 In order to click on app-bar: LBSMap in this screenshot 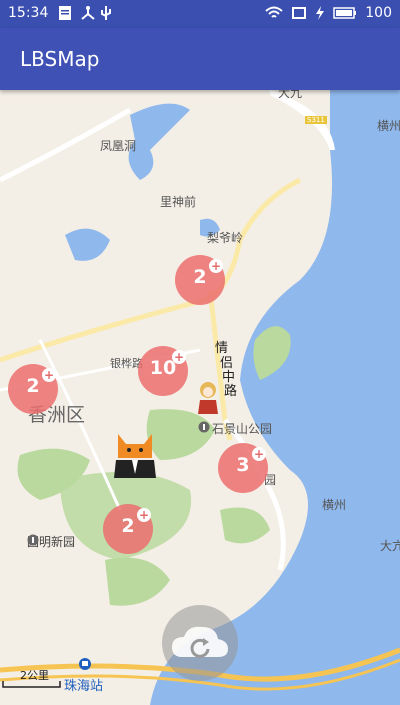, I will do `click(200, 59)`.